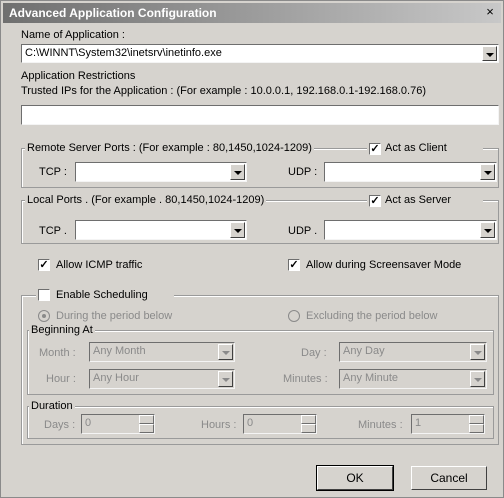 This screenshot has width=504, height=498. Describe the element at coordinates (102, 295) in the screenshot. I see `enable-scheduling-label: Enable Scheduling` at that location.